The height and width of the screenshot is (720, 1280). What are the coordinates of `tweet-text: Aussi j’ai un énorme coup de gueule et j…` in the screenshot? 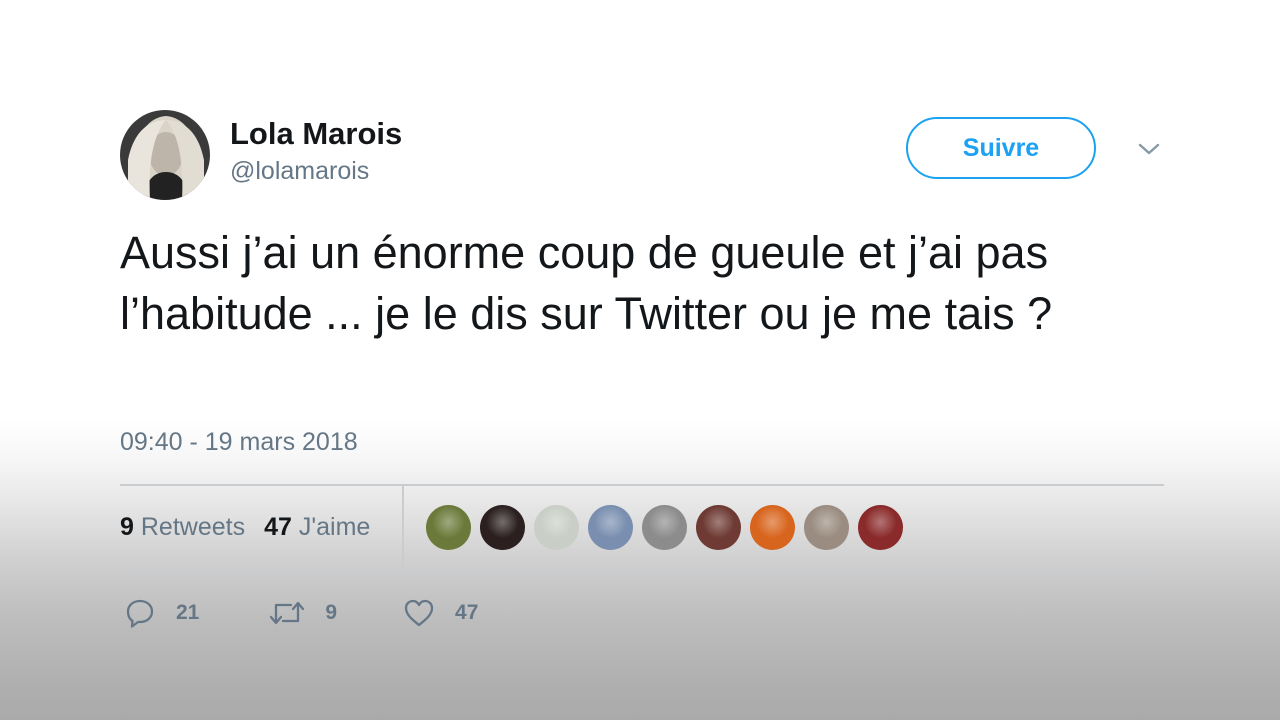 It's located at (586, 283).